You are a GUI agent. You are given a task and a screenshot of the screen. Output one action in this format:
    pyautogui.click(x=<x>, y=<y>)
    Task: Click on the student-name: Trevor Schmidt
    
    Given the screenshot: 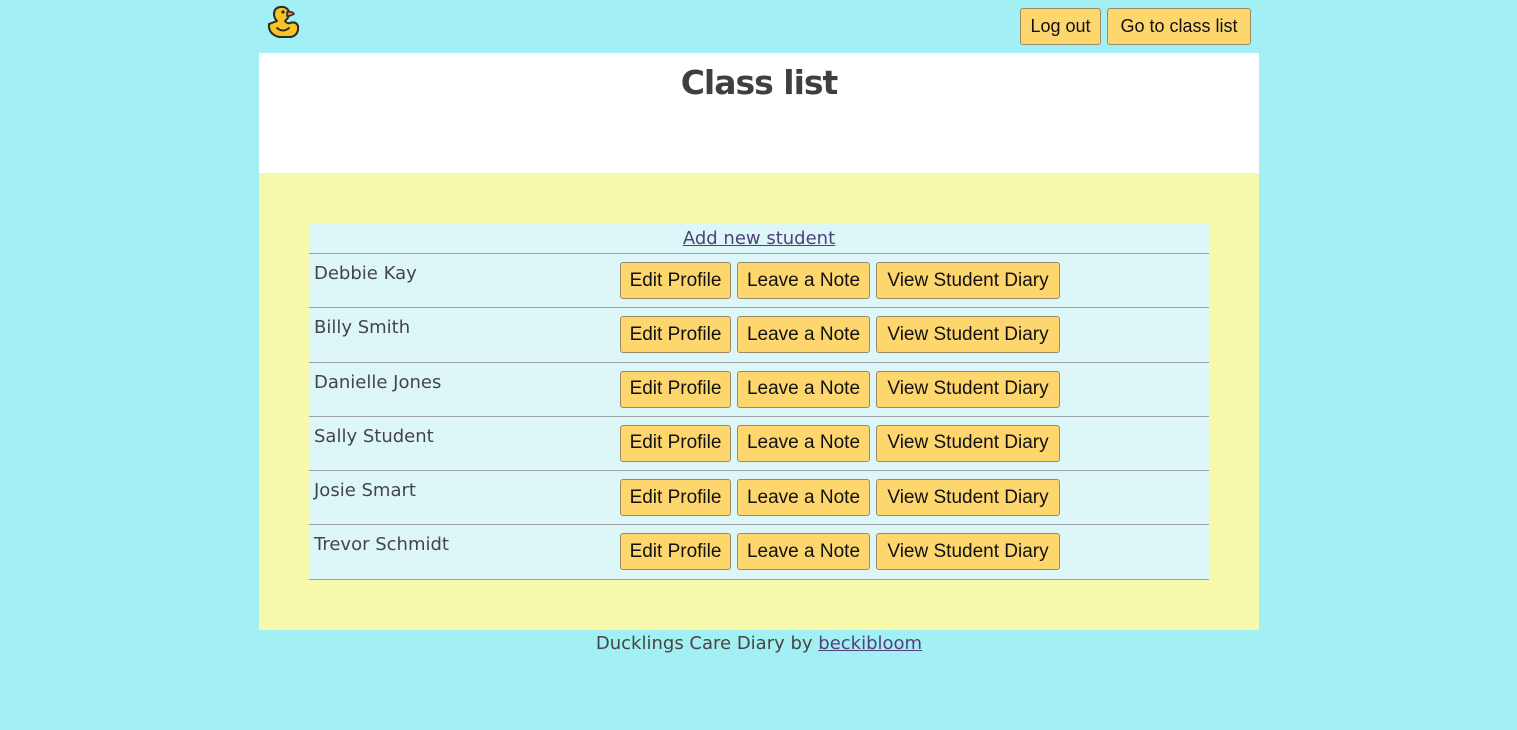 What is the action you would take?
    pyautogui.click(x=381, y=545)
    